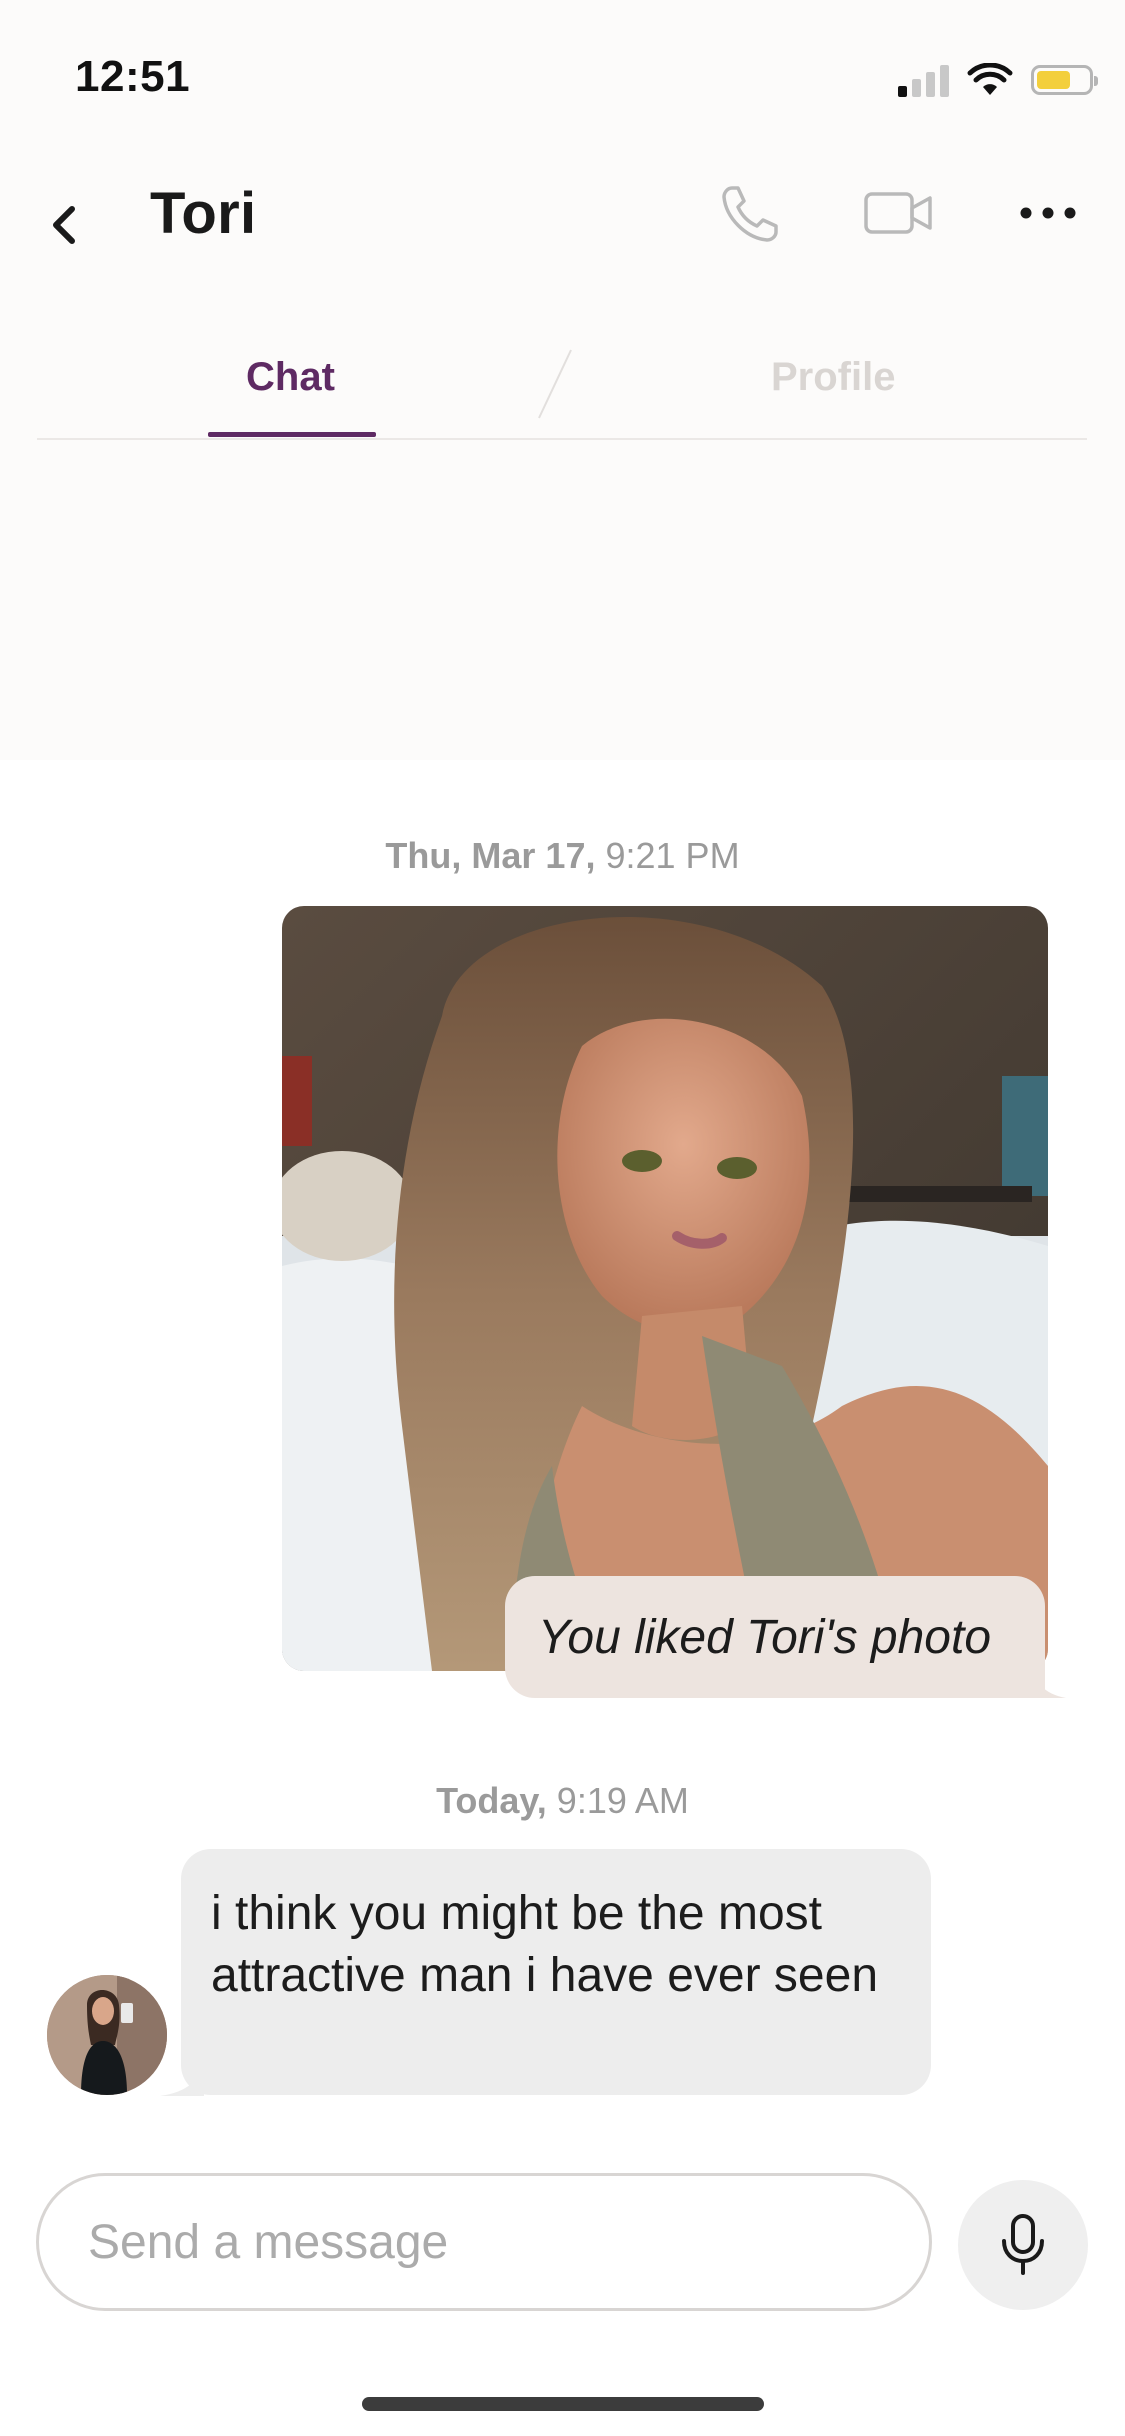 This screenshot has width=1125, height=2436. Describe the element at coordinates (563, 2404) in the screenshot. I see `home-indicator` at that location.